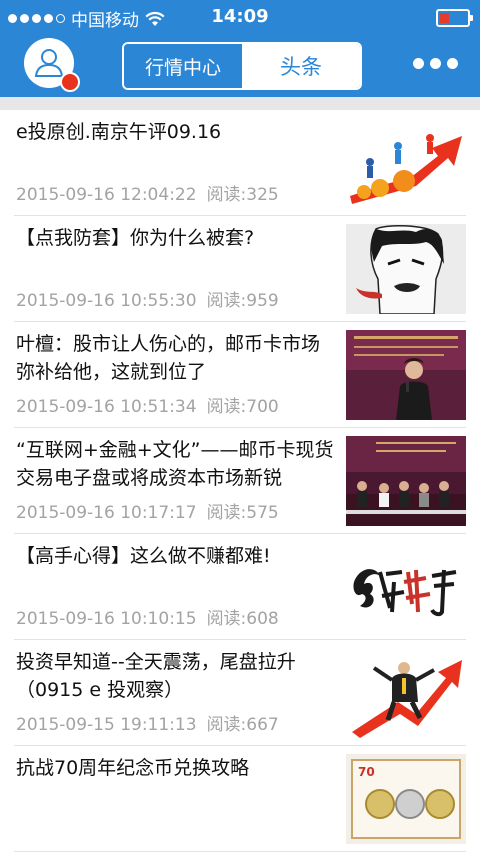 The width and height of the screenshot is (480, 852). What do you see at coordinates (168, 358) in the screenshot?
I see `article-title: 叶檀：股市让人伤心的，邮币卡市场弥补给他，这就到位了` at bounding box center [168, 358].